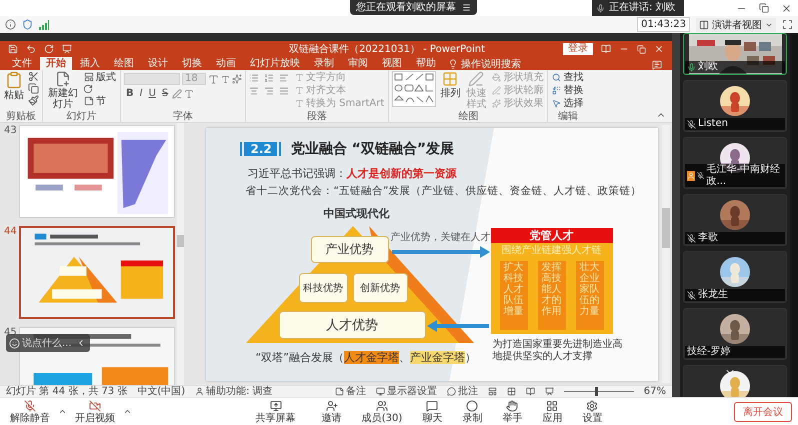  Describe the element at coordinates (192, 63) in the screenshot. I see `ribbon-tab: 切换` at that location.